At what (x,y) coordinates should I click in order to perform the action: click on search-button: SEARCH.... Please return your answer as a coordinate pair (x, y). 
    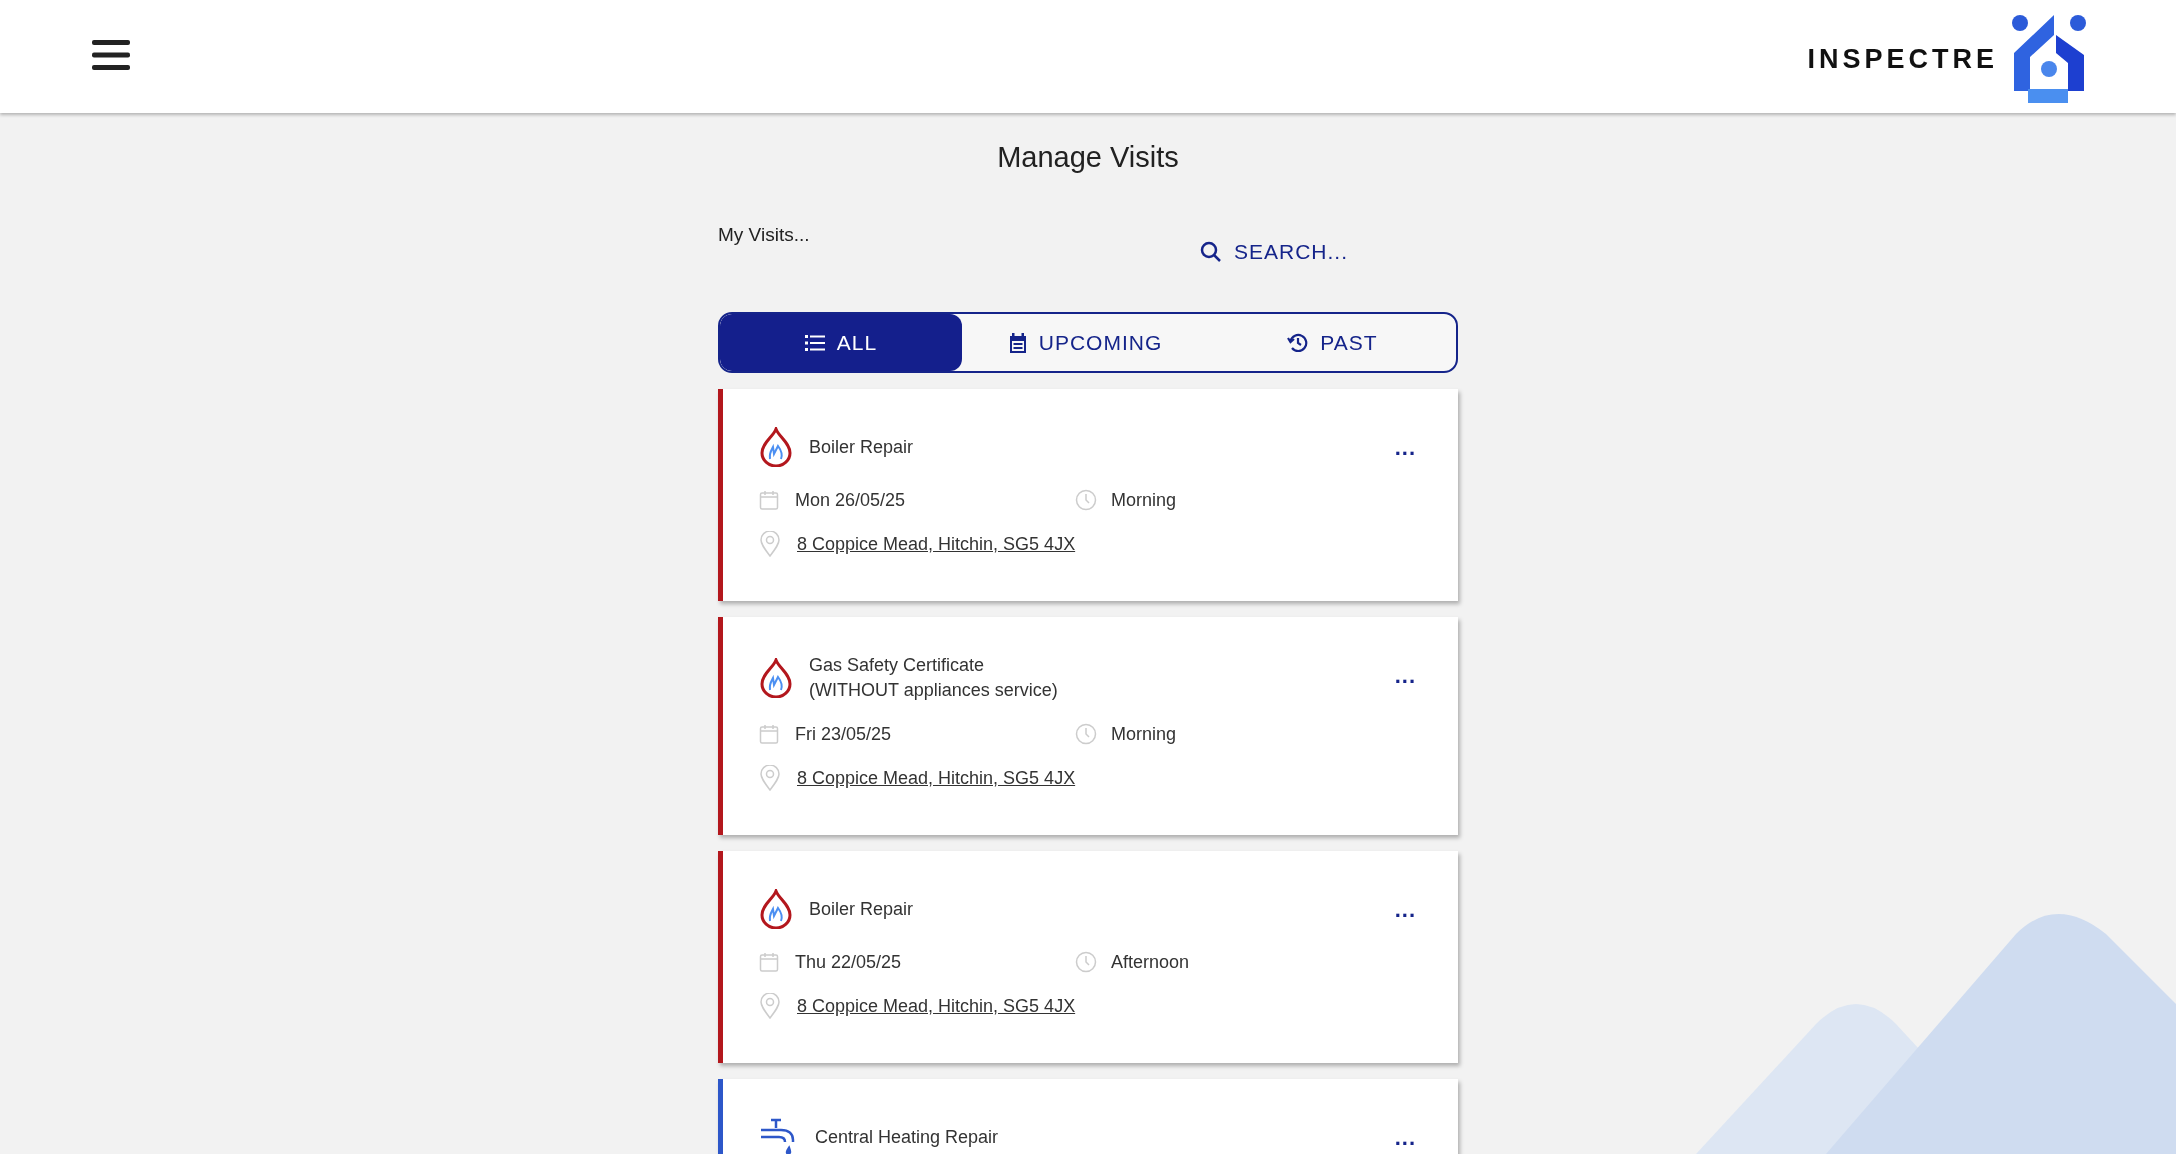
    Looking at the image, I should click on (1273, 252).